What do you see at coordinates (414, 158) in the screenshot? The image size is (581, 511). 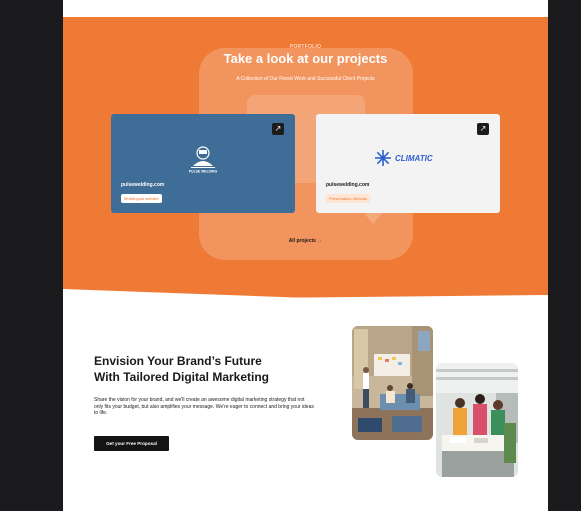 I see `climatic-logo-text: CLIMATIC` at bounding box center [414, 158].